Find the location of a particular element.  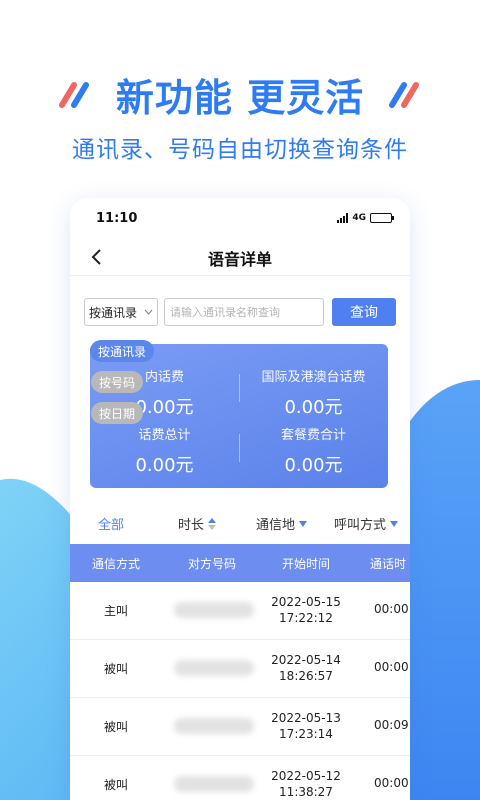

start-date: 2022-05-15 is located at coordinates (306, 602).